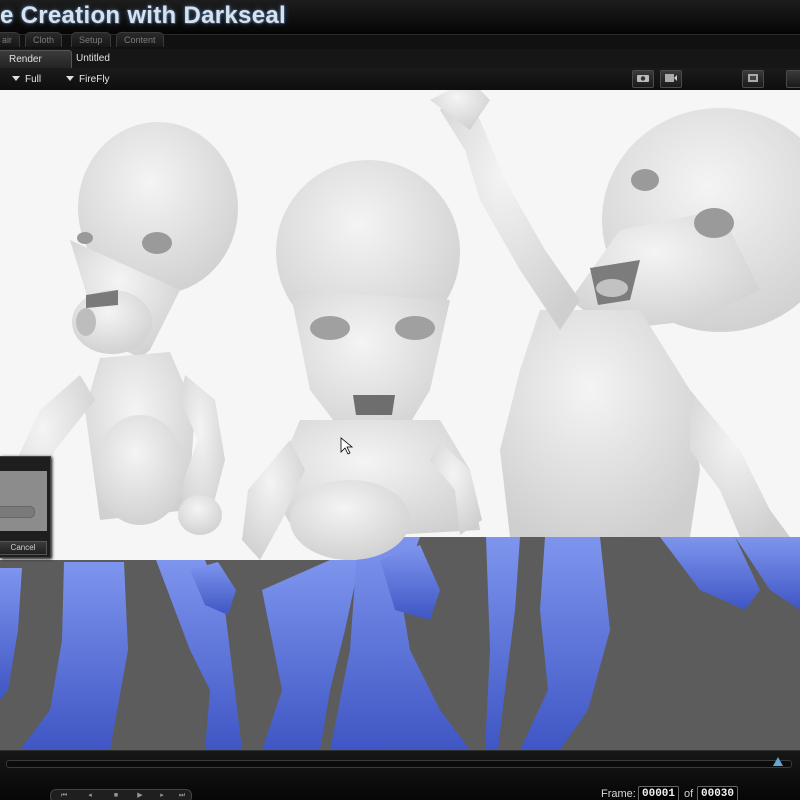  Describe the element at coordinates (143, 15) in the screenshot. I see `window-title: e Creation with Darkseal` at that location.